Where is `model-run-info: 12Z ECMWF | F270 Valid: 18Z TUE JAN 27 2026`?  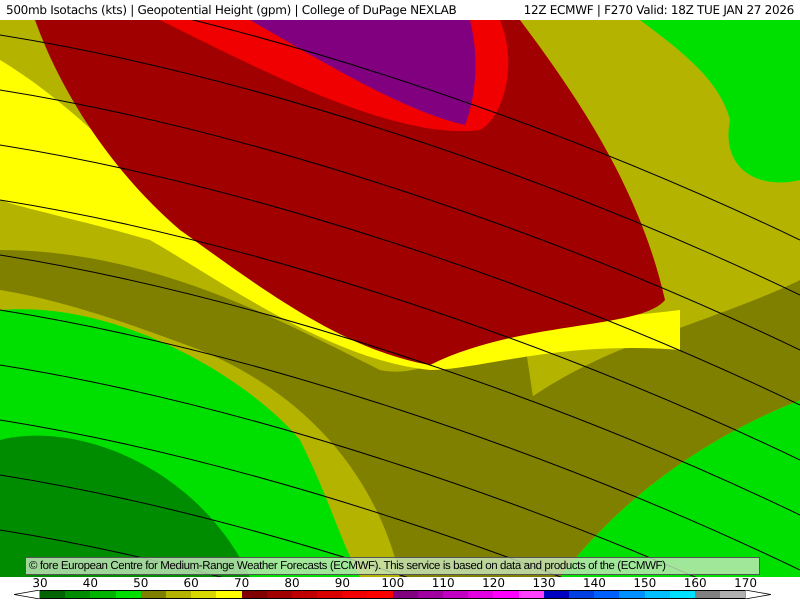 model-run-info: 12Z ECMWF | F270 Valid: 18Z TUE JAN 27 2026 is located at coordinates (659, 10).